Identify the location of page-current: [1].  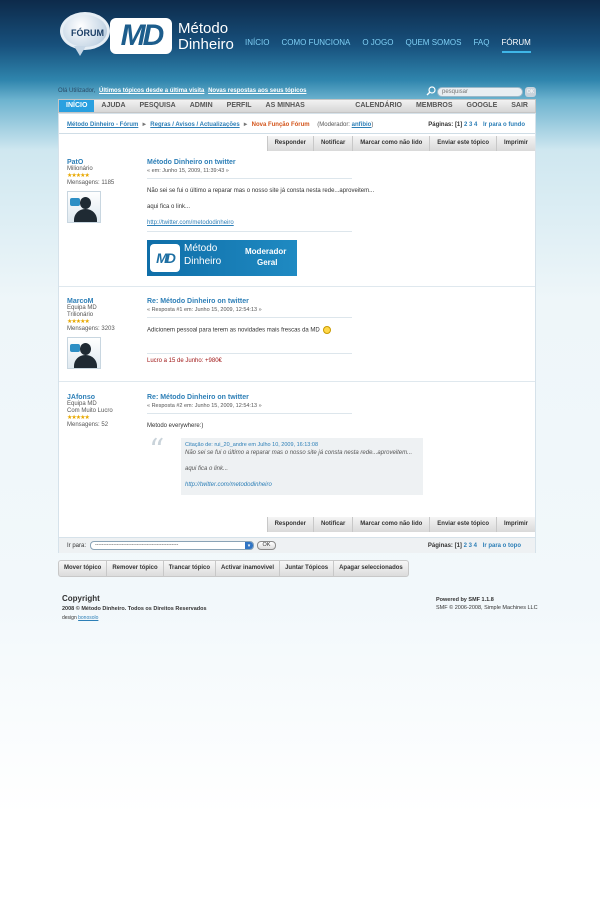
(458, 546).